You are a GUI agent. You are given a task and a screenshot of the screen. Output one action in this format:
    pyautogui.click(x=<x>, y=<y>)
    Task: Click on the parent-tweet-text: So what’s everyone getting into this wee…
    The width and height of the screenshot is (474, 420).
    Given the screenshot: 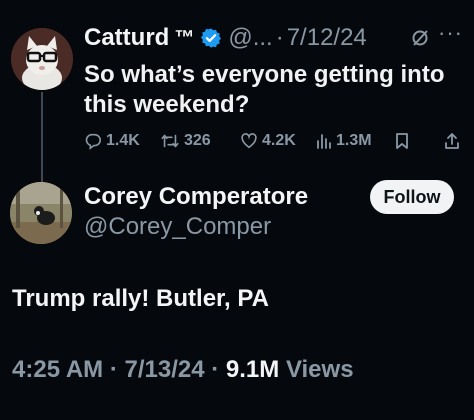 What is the action you would take?
    pyautogui.click(x=264, y=89)
    